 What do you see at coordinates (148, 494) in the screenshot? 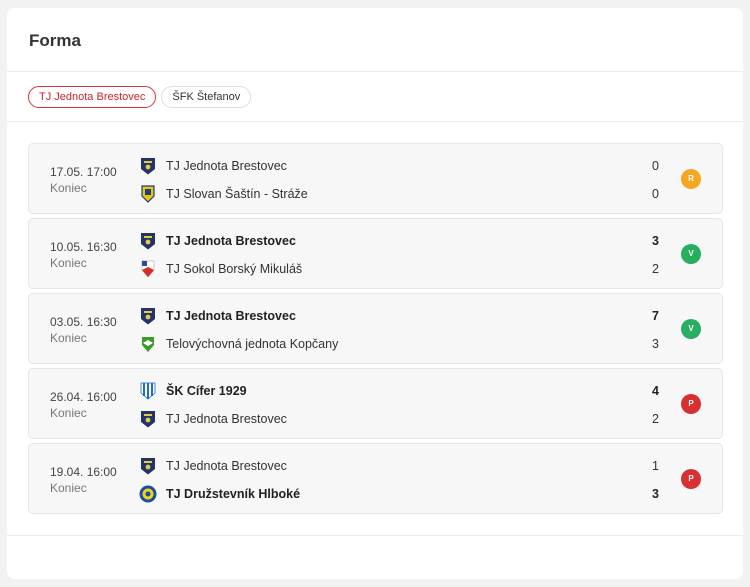
I see `crest-hlboke-icon` at bounding box center [148, 494].